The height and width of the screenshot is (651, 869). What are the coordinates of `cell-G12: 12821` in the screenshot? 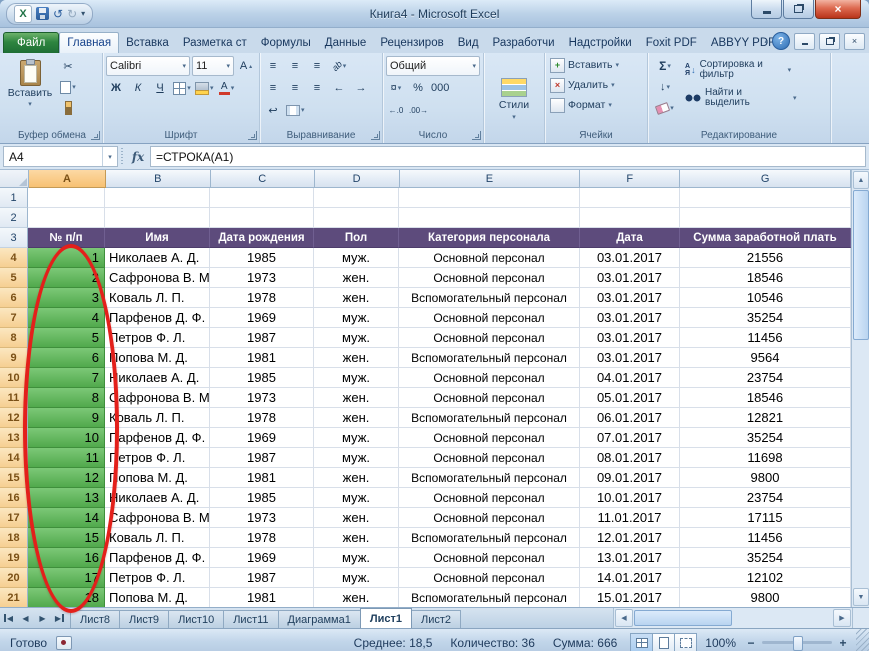 It's located at (765, 418).